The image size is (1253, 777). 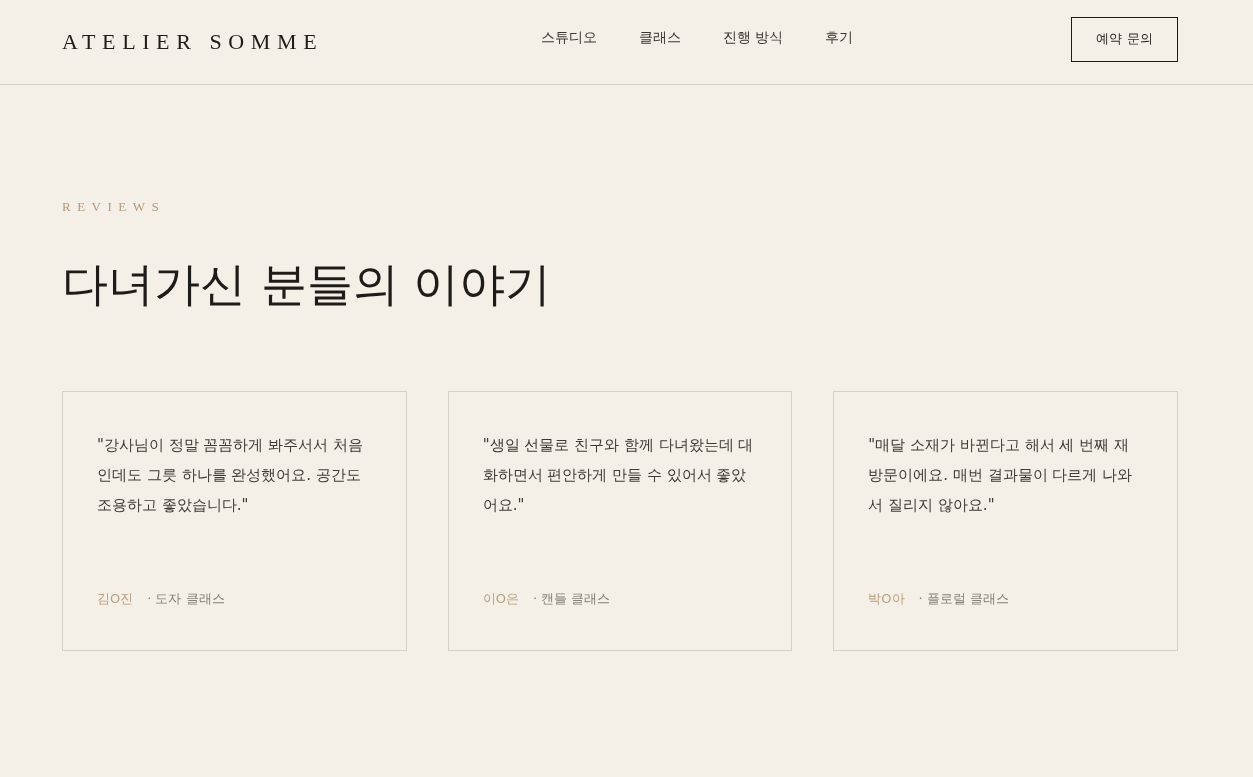 I want to click on review-quote: "매달 소재가 바뀐다고 해서 세 번째 재방문이에요. 매번 결과물이 다르게 나와서 질리지 않아요.", so click(x=1001, y=476).